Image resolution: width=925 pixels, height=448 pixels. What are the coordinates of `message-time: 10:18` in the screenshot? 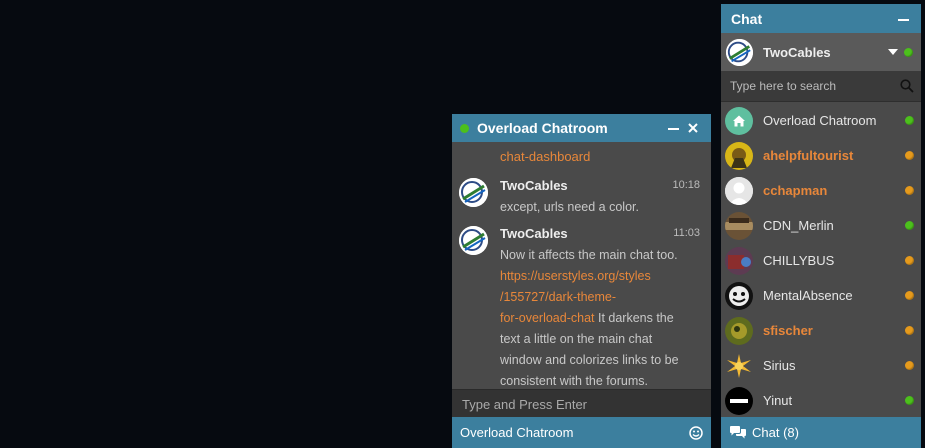 It's located at (686, 185).